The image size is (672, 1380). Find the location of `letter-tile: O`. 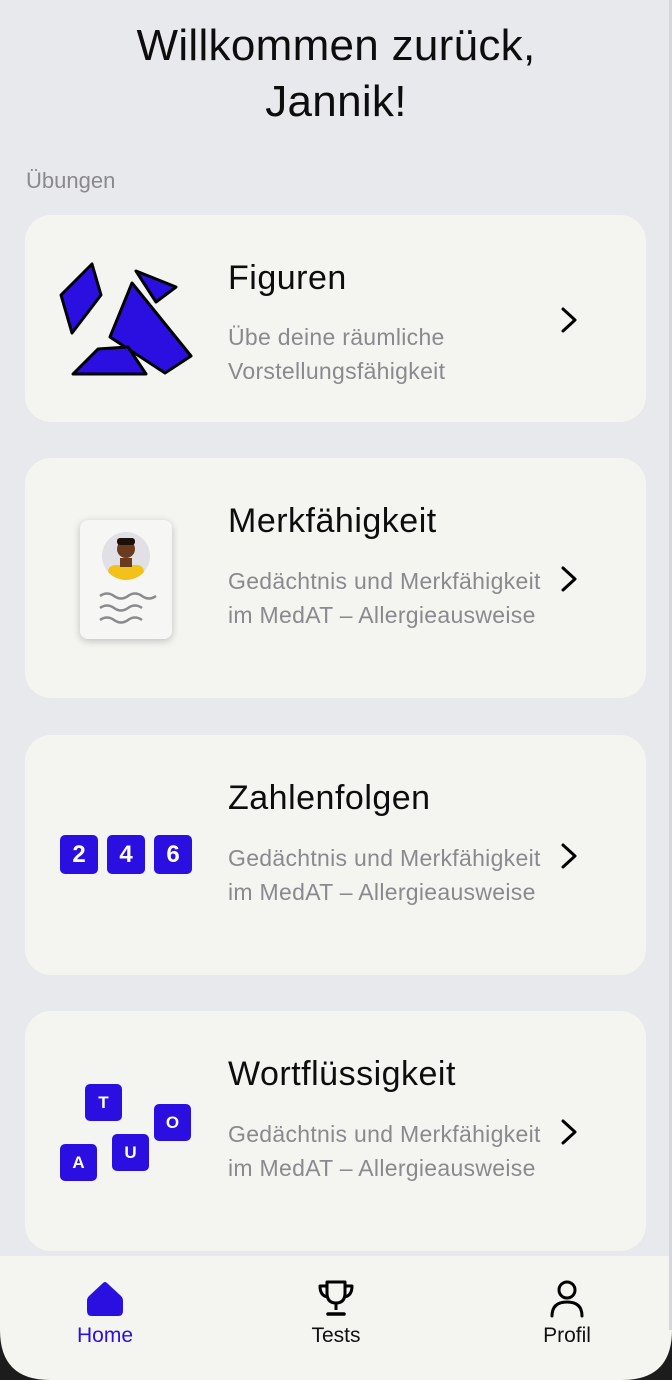

letter-tile: O is located at coordinates (172, 1122).